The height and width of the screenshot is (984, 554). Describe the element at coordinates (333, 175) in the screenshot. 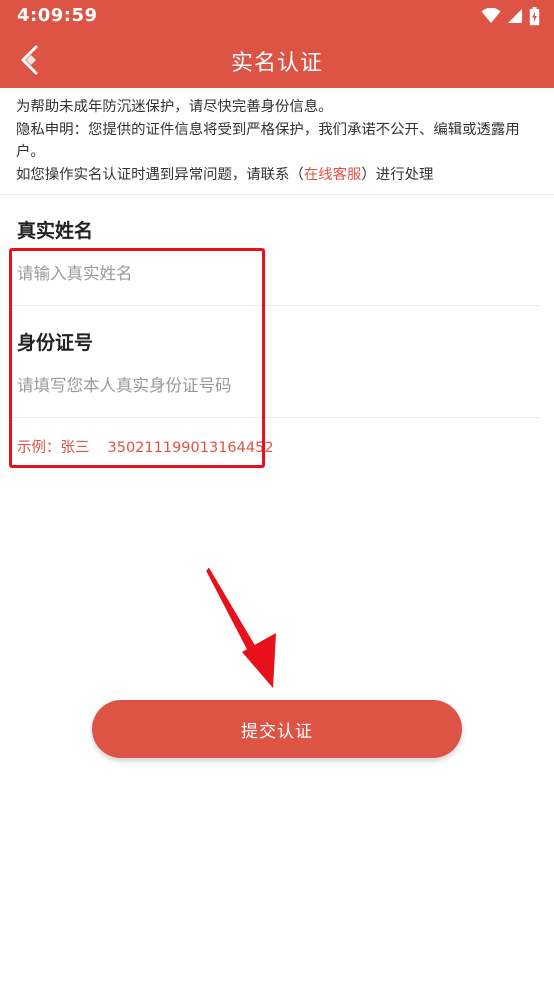

I see `online-service-link: 在线客服` at that location.